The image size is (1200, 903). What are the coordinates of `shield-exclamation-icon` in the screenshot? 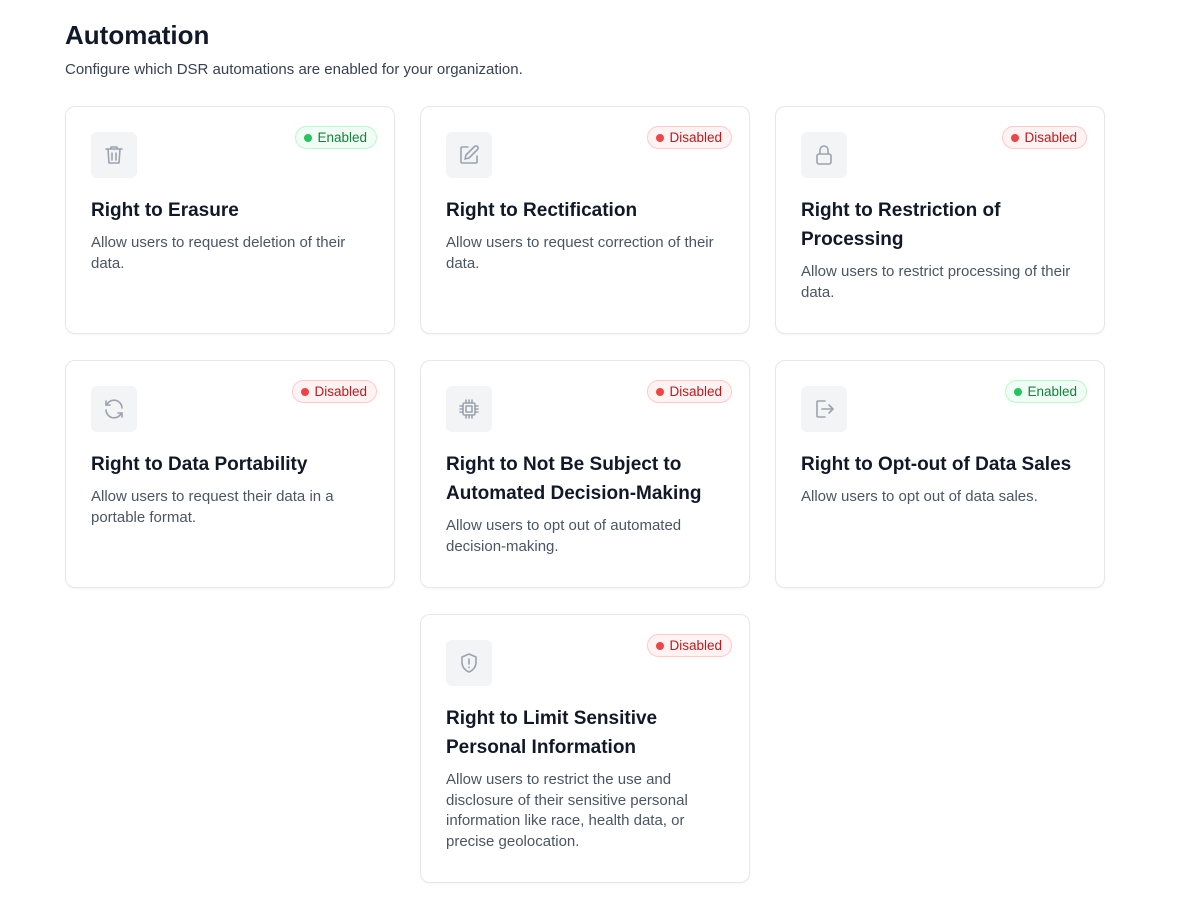 It's located at (469, 663).